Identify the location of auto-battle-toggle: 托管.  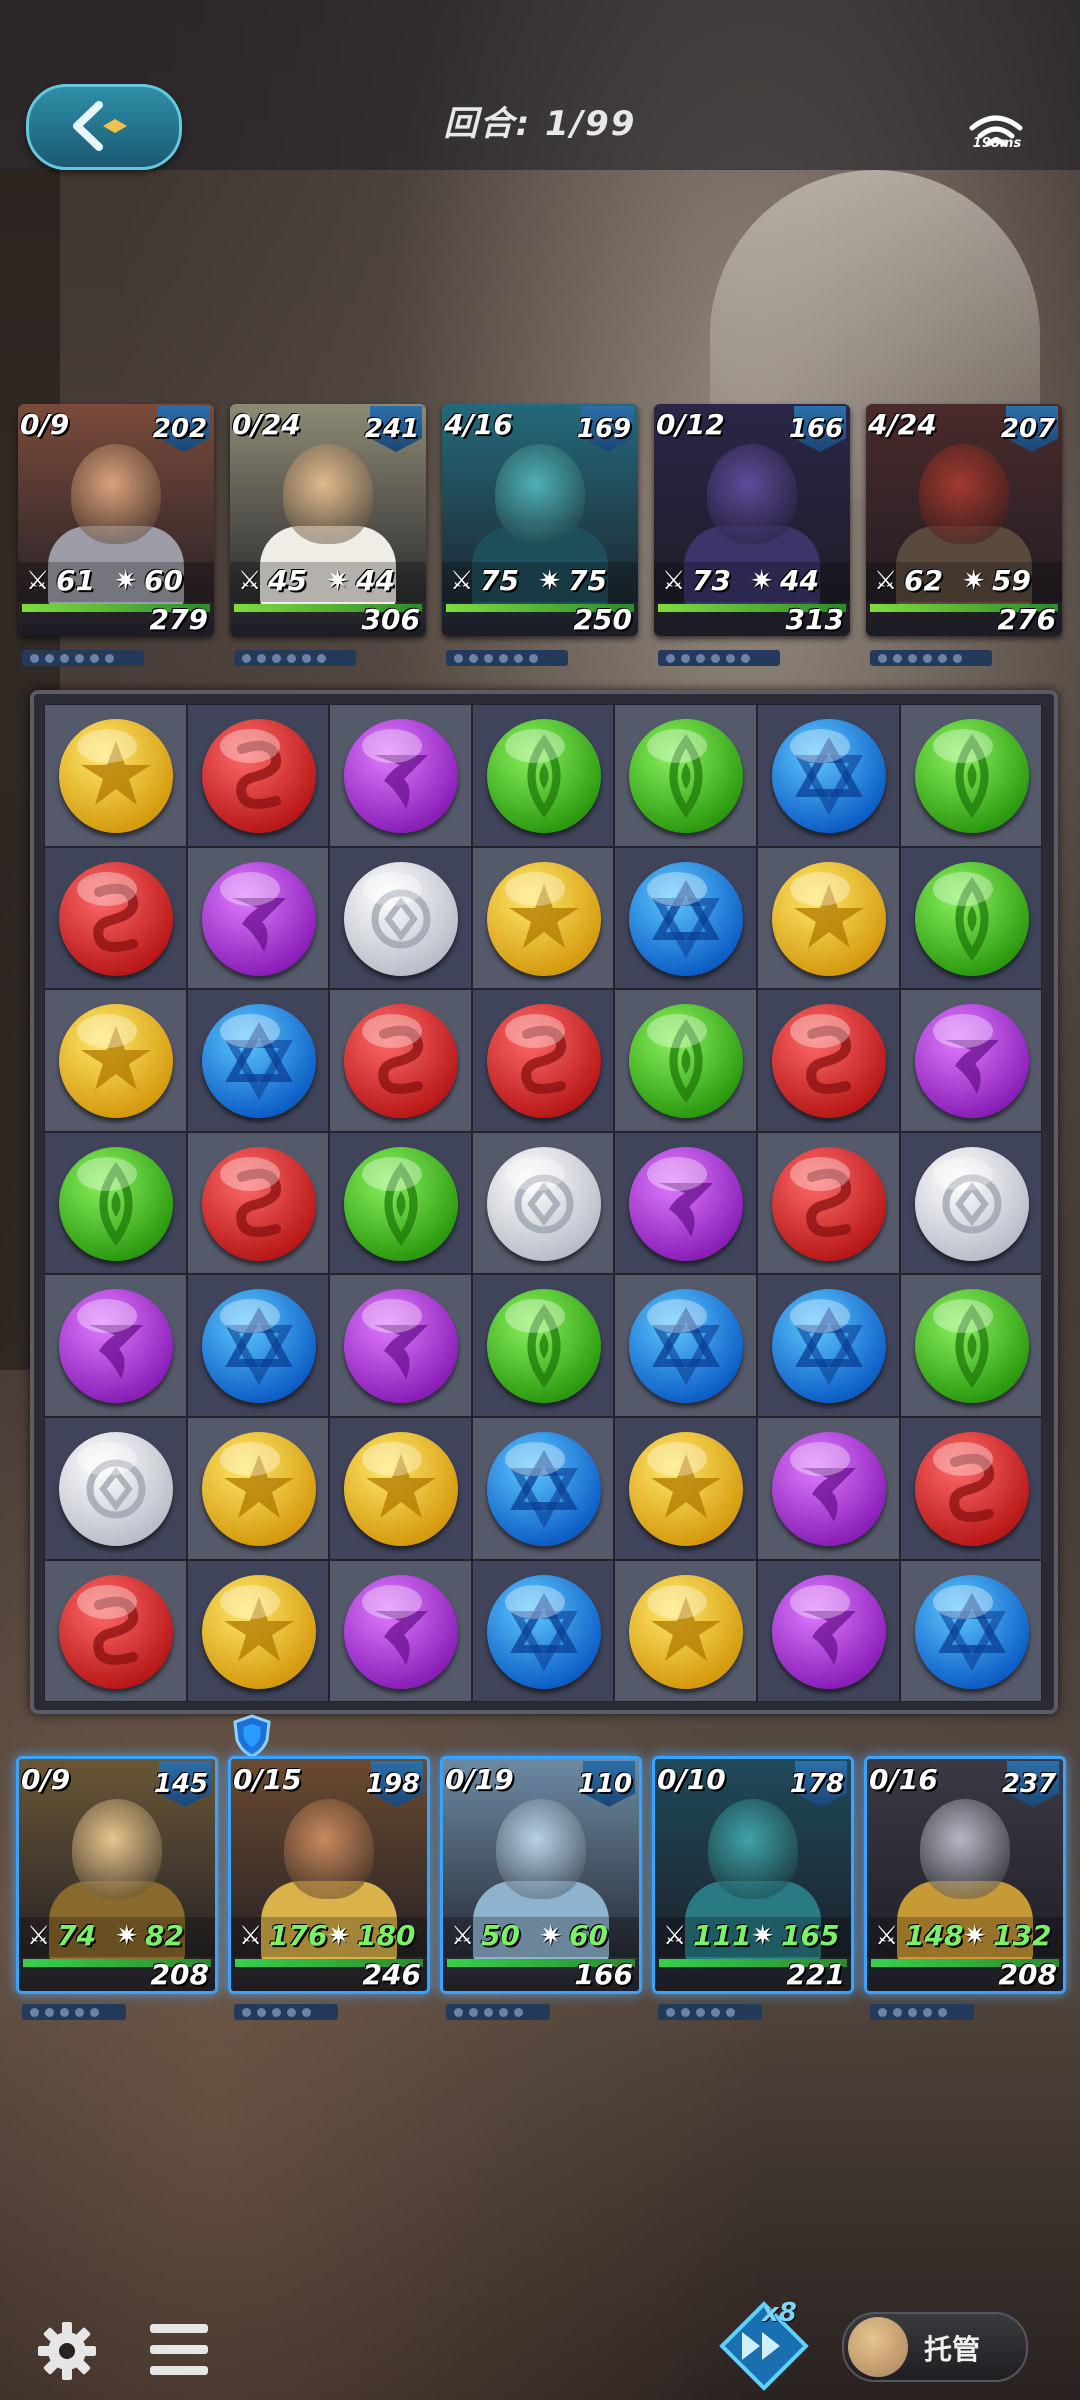
(935, 2347).